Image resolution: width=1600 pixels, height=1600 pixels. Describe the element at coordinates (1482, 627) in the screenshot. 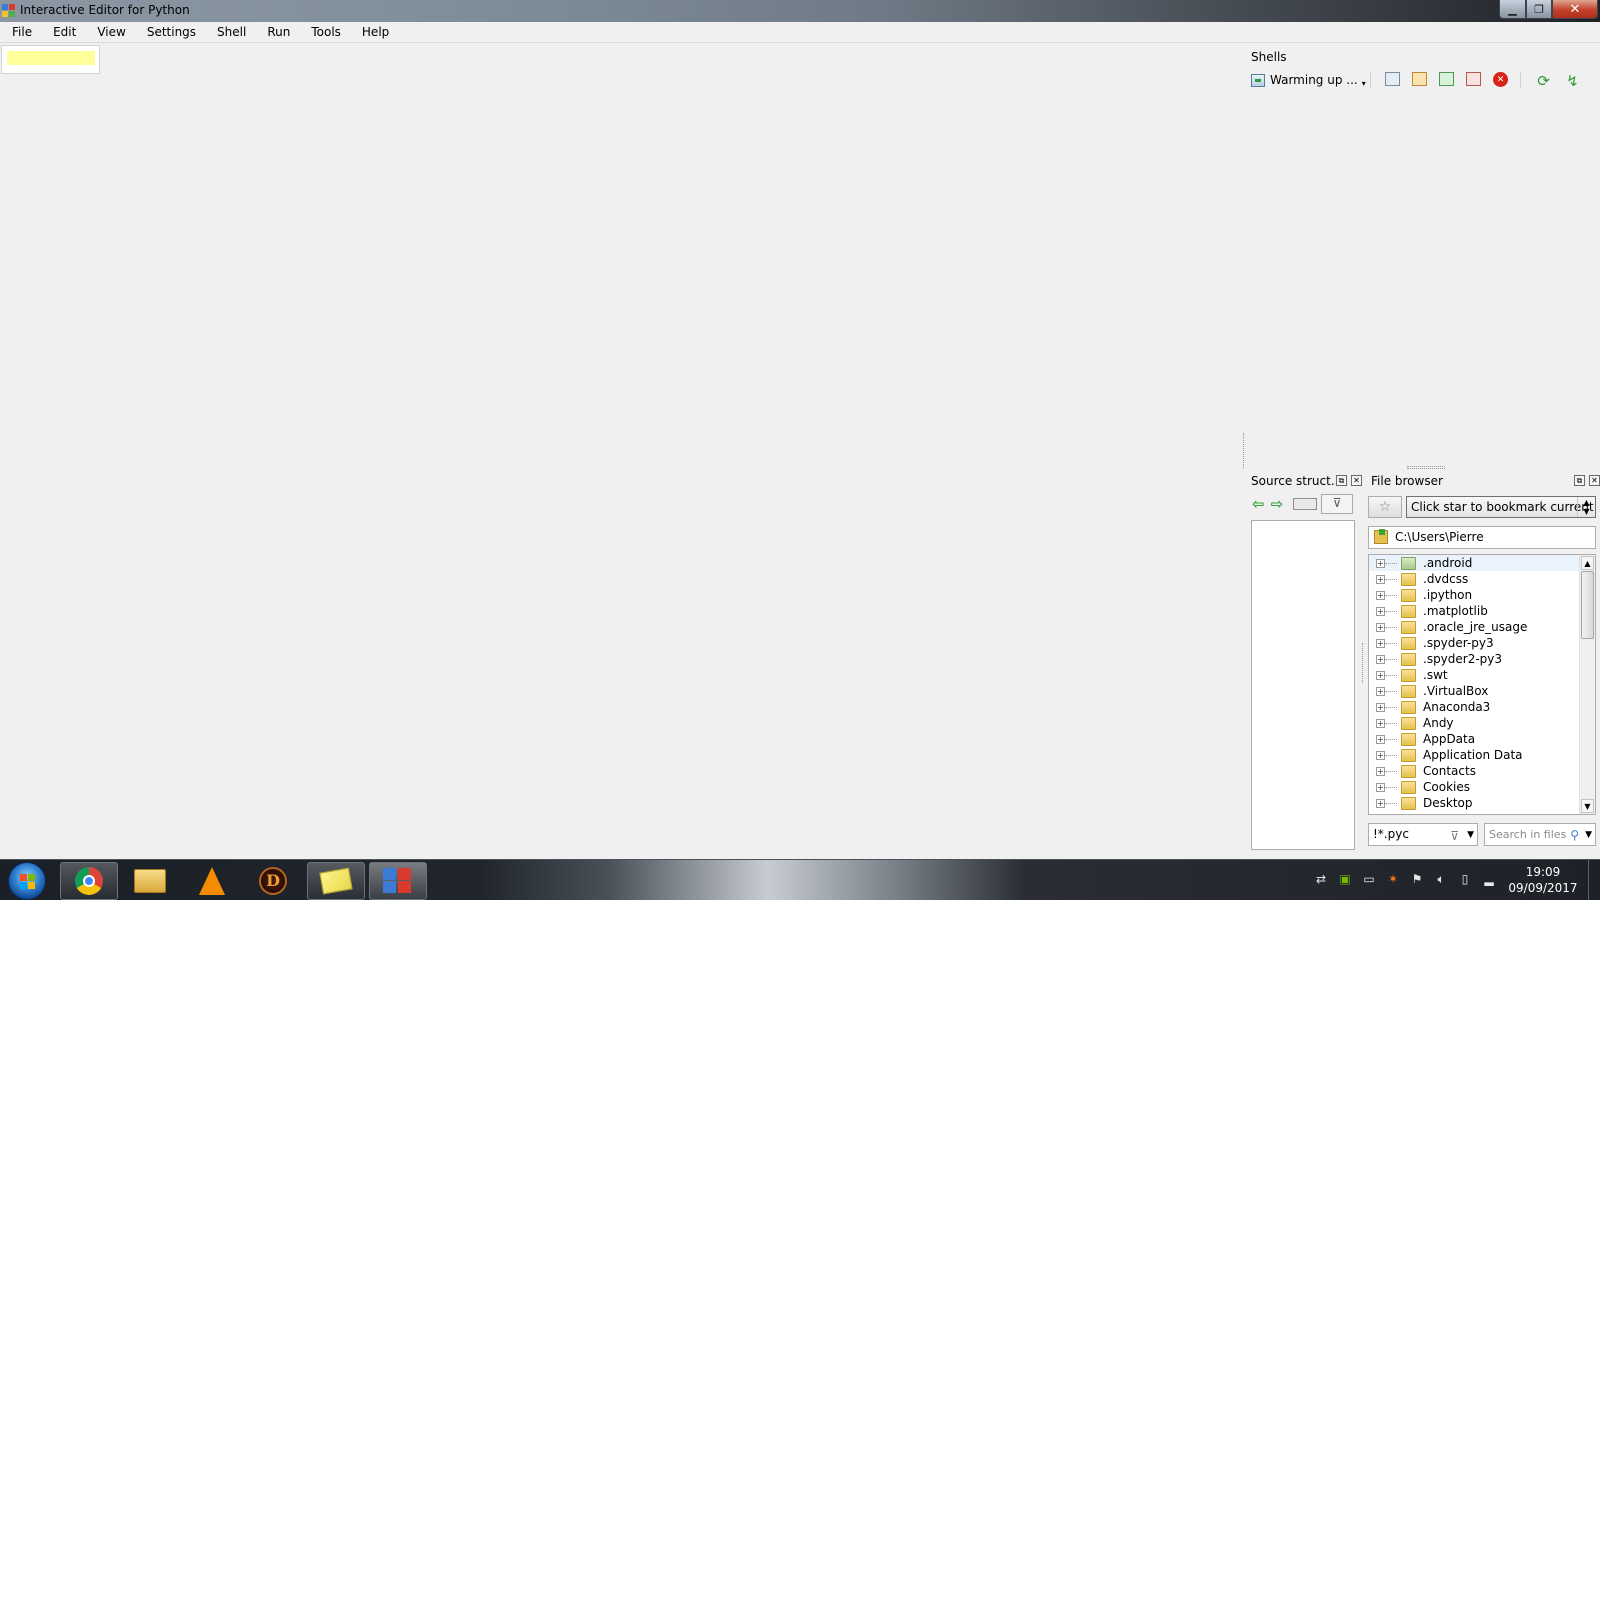

I see `file-tree-item: + .oracle_jre_usage` at that location.